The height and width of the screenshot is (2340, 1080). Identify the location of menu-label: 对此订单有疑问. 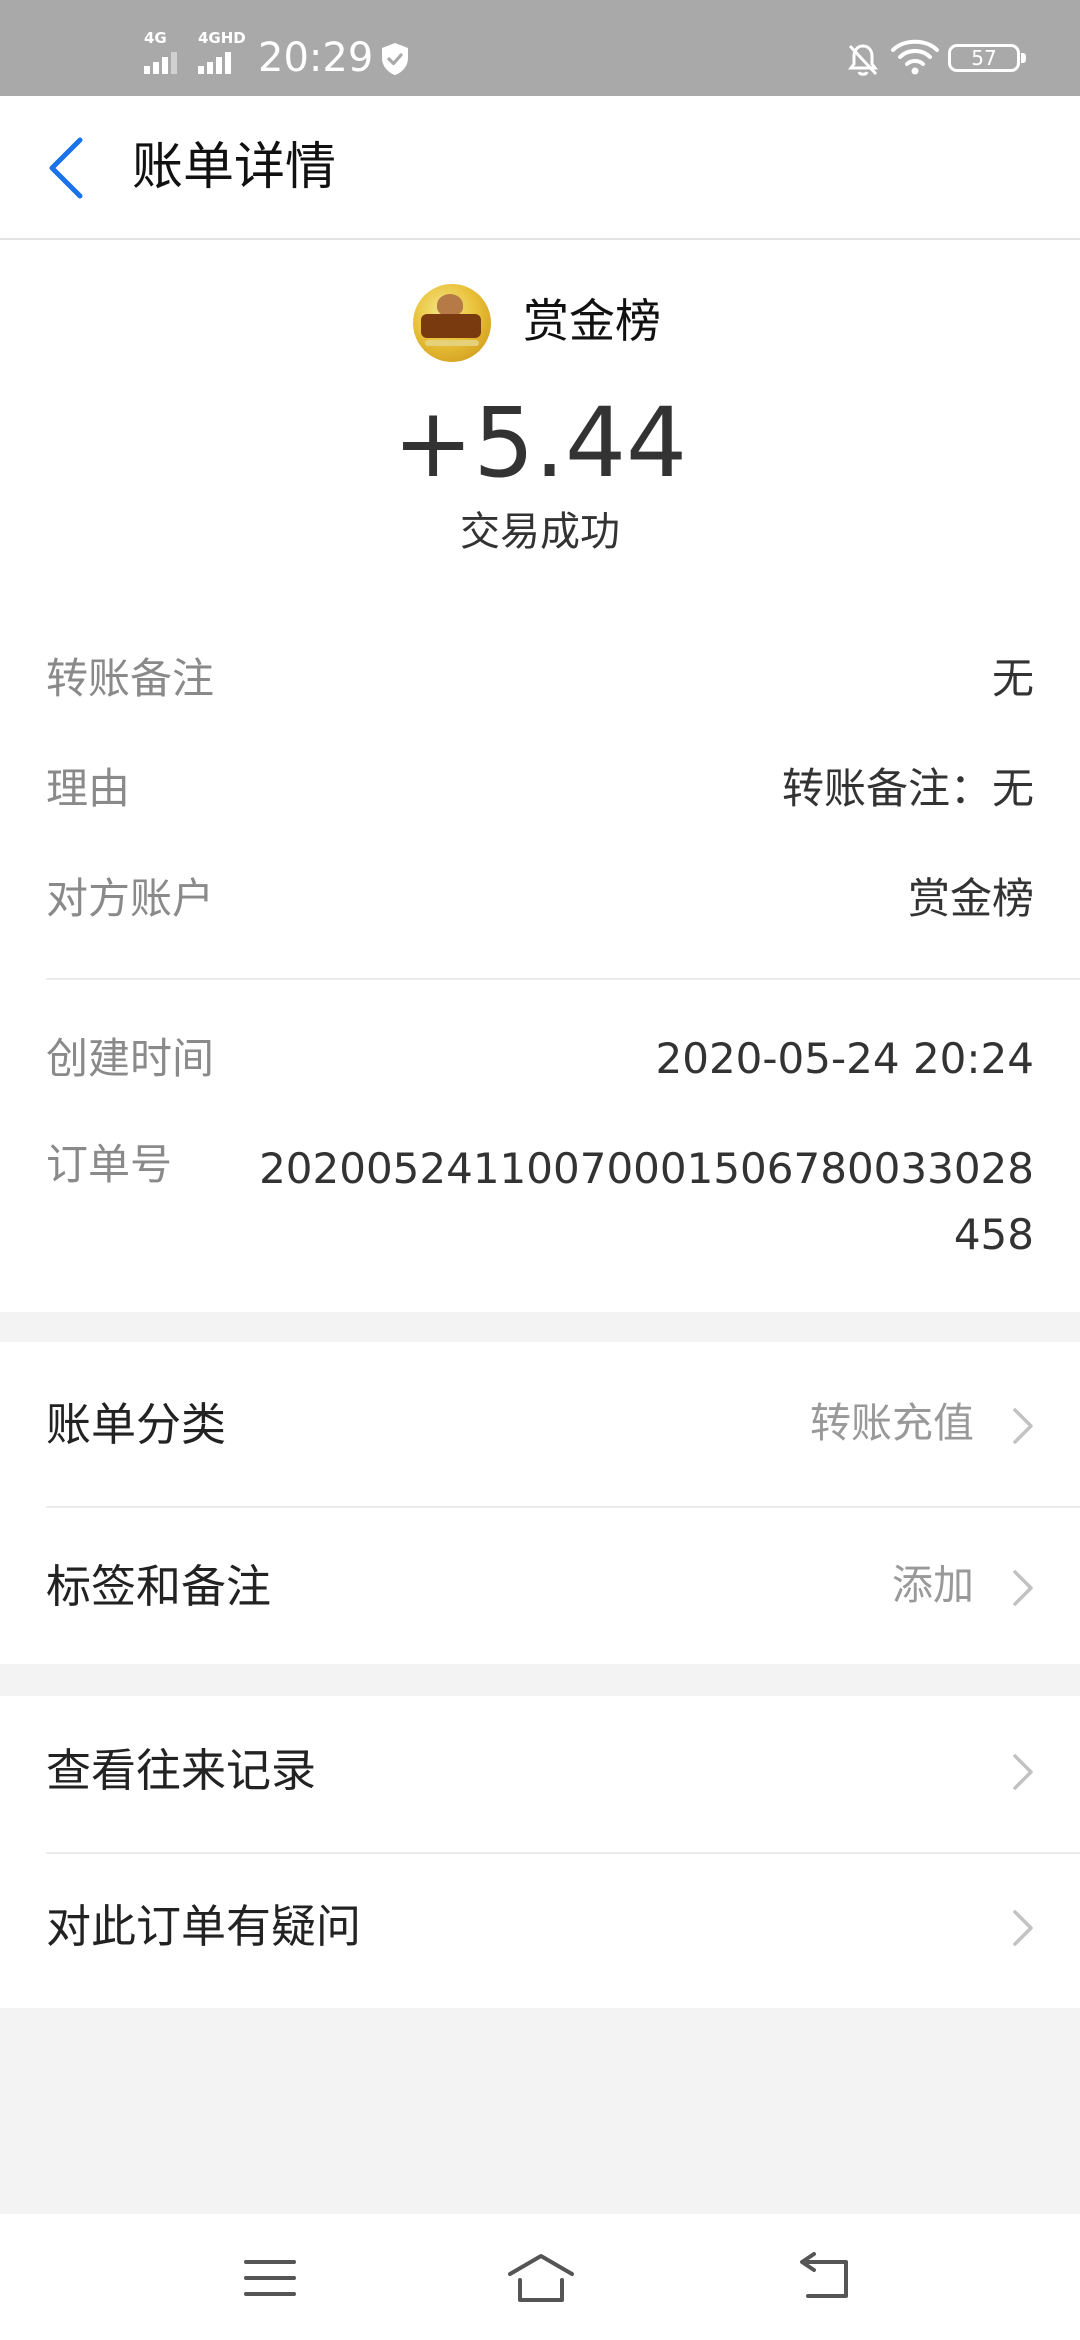
(204, 1926).